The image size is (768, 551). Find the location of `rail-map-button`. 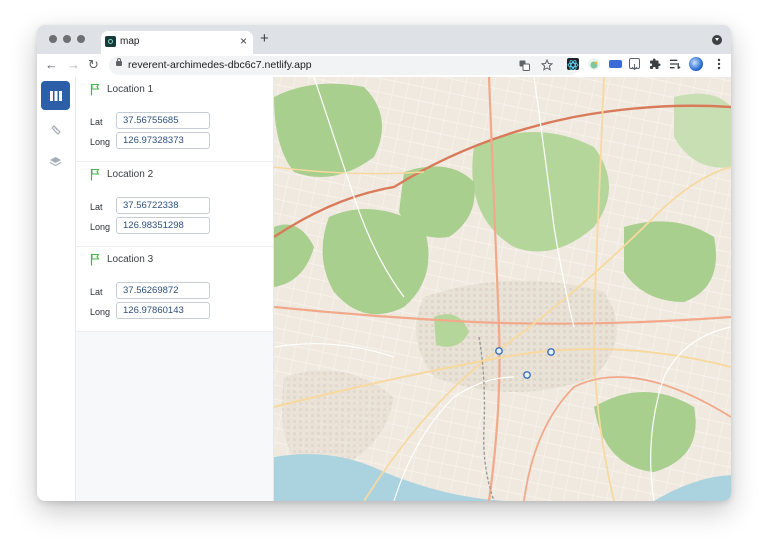

rail-map-button is located at coordinates (55, 95).